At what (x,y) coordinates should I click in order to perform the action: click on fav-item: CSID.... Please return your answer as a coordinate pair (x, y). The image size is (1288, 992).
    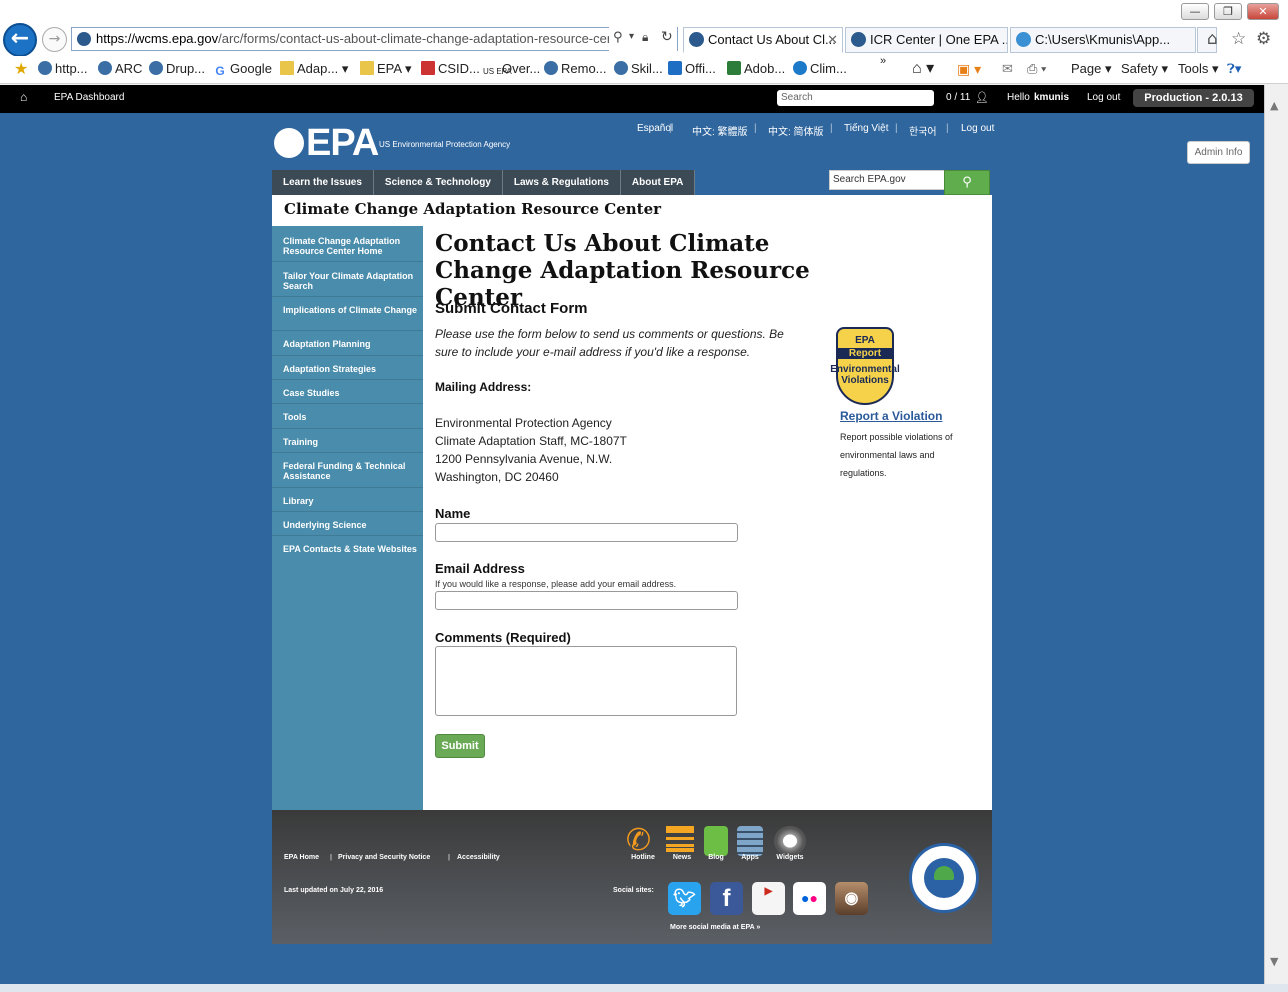
    Looking at the image, I should click on (450, 68).